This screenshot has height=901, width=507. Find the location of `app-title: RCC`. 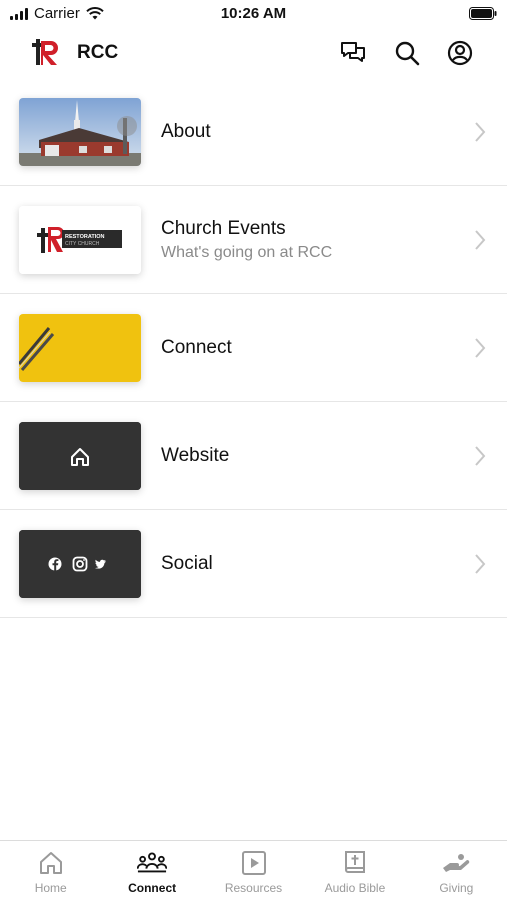

app-title: RCC is located at coordinates (98, 52).